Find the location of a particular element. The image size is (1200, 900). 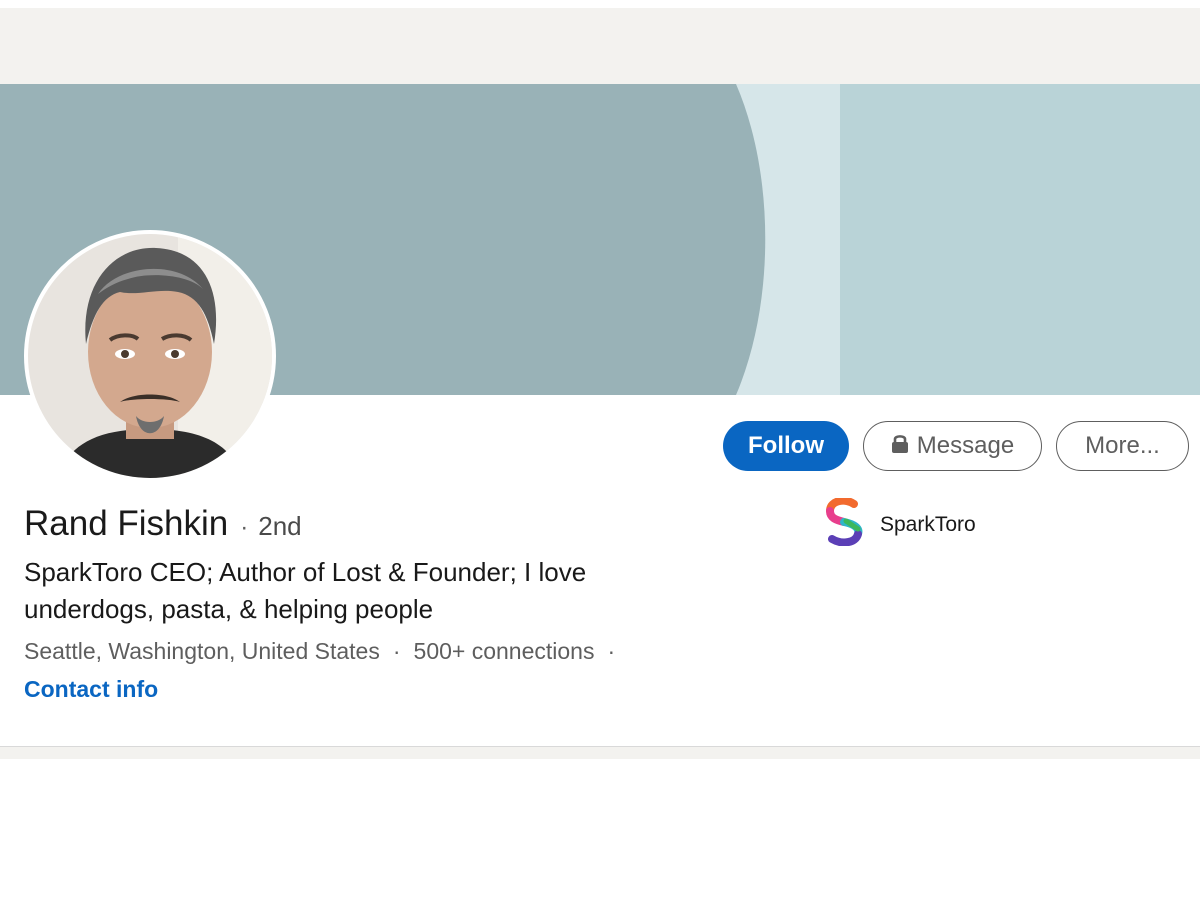

avatar-photo is located at coordinates (150, 356).